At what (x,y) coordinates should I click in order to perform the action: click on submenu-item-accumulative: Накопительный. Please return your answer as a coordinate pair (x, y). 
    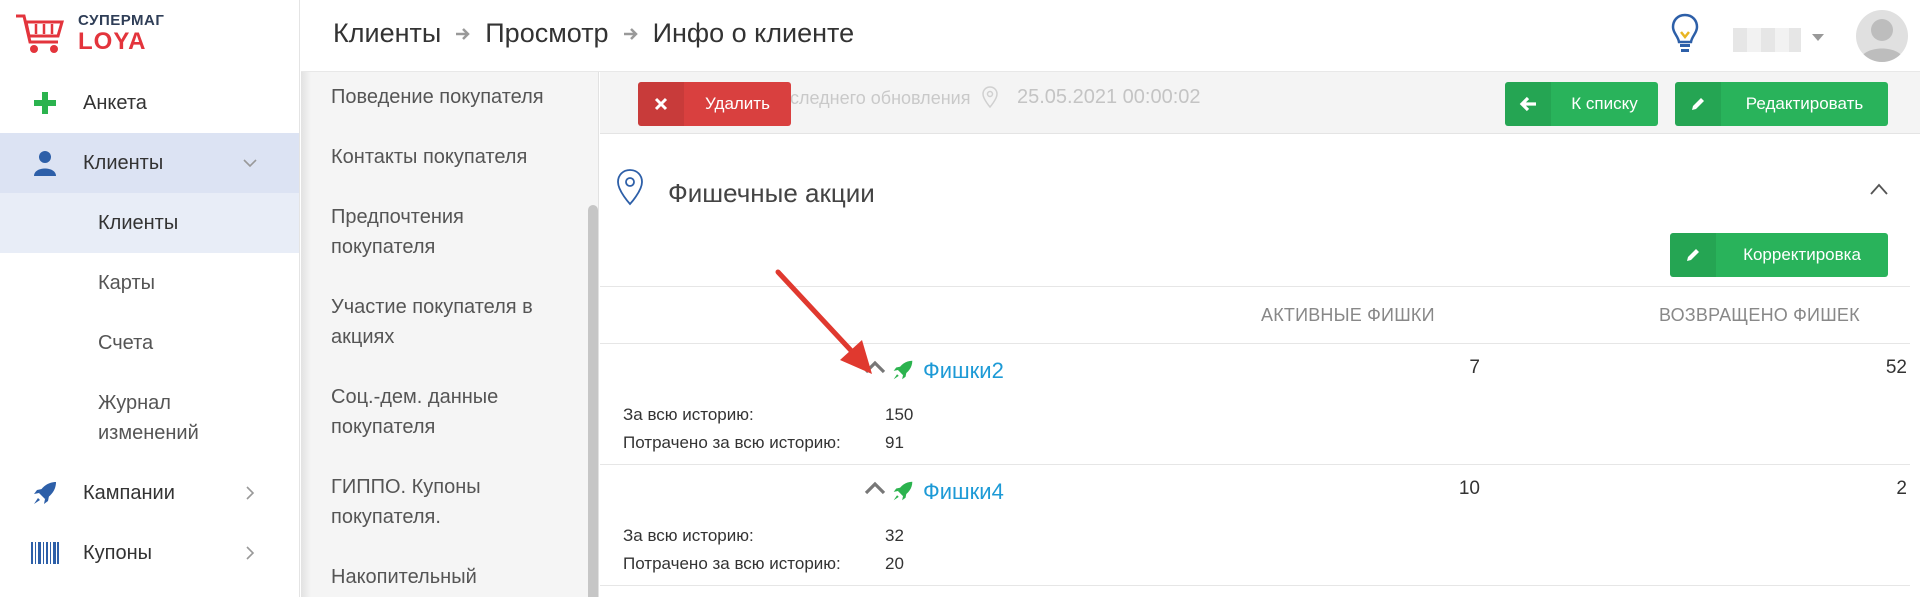
    Looking at the image, I should click on (456, 577).